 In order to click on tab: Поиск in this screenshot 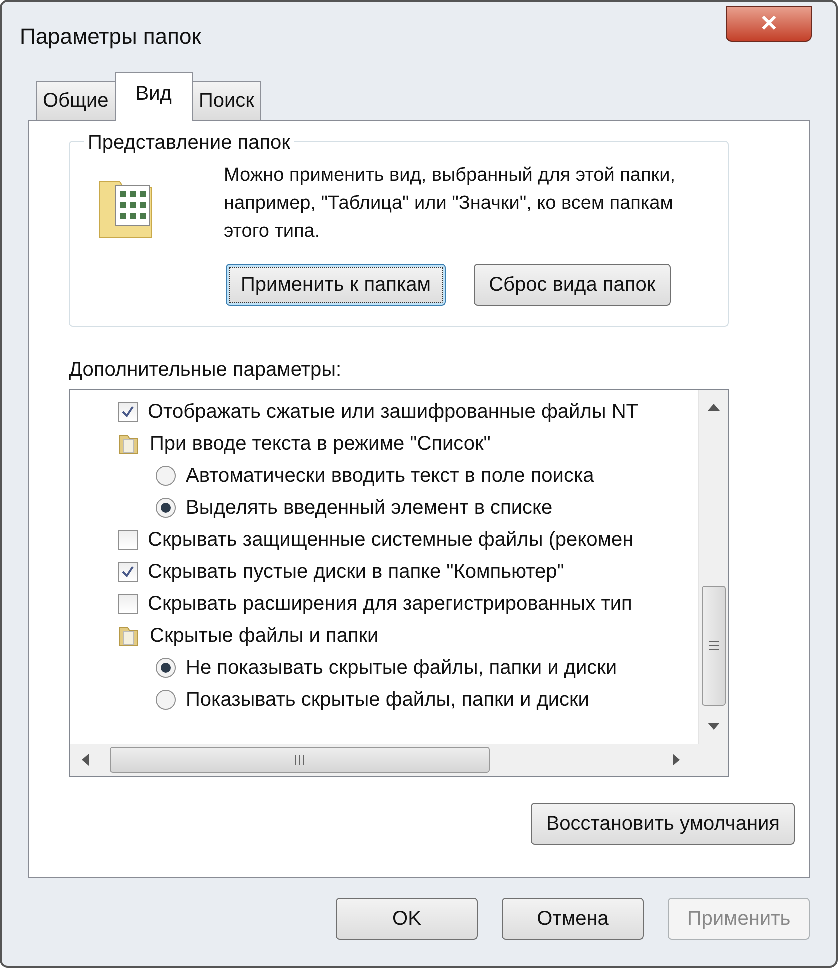, I will do `click(227, 100)`.